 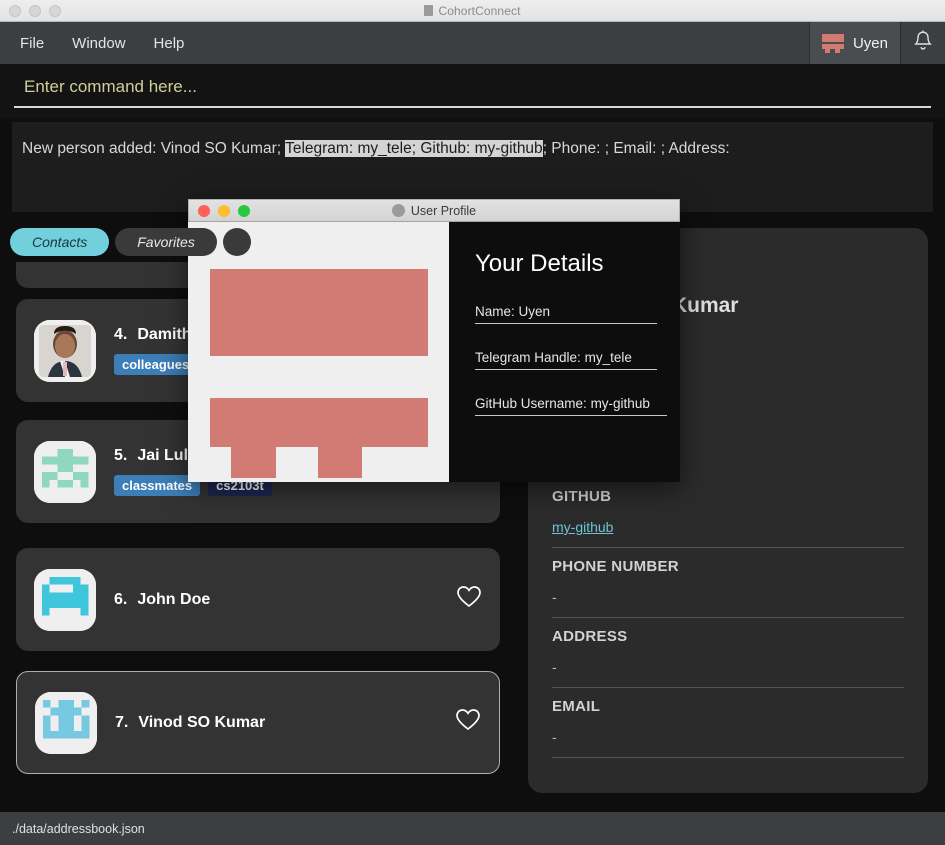 I want to click on person-icon, so click(x=398, y=210).